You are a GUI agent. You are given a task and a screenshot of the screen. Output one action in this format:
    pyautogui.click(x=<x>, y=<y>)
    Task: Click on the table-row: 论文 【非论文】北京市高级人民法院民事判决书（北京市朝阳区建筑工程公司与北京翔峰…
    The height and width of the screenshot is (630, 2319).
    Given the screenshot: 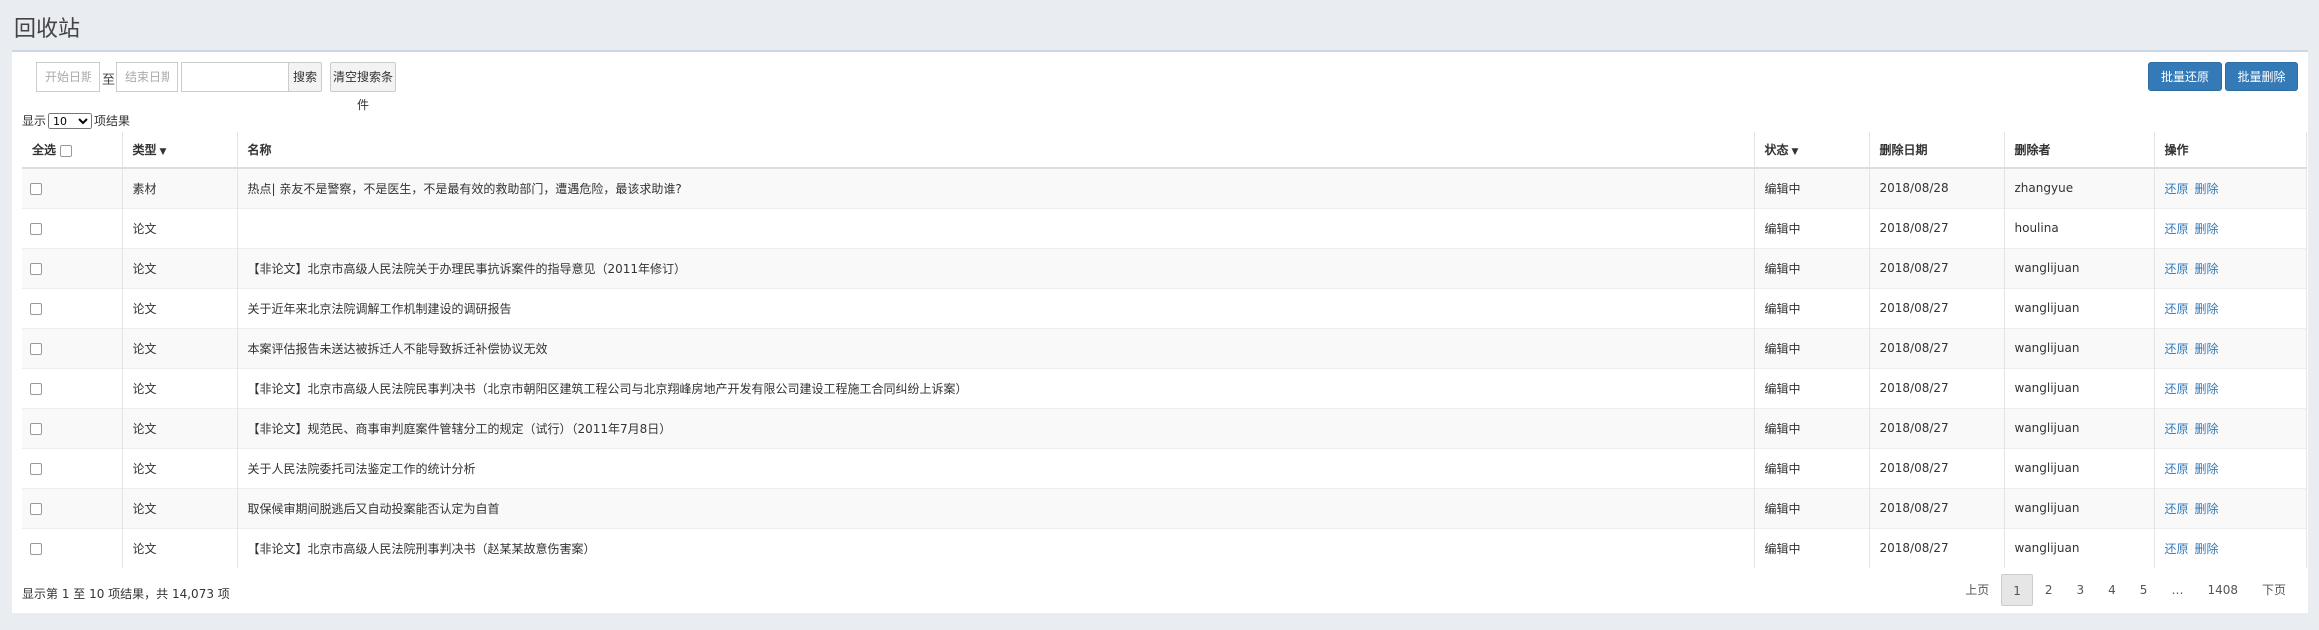 What is the action you would take?
    pyautogui.click(x=1164, y=387)
    